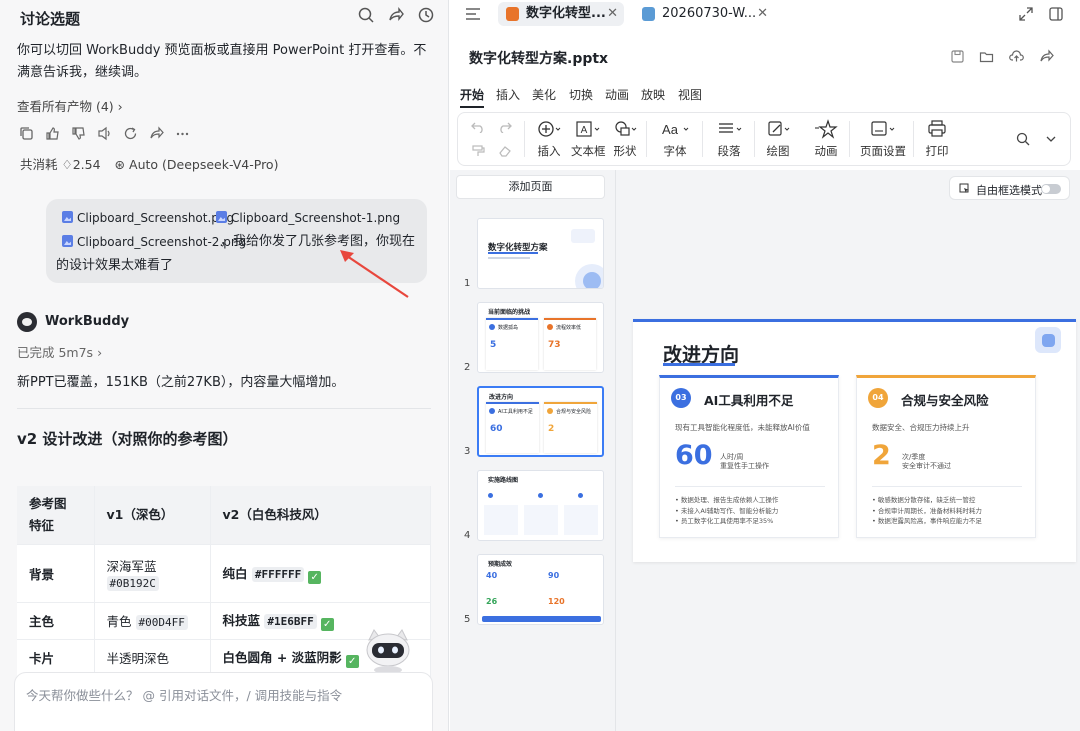  What do you see at coordinates (540, 253) in the screenshot?
I see `slide-thumbnail: 数字化转型方案` at bounding box center [540, 253].